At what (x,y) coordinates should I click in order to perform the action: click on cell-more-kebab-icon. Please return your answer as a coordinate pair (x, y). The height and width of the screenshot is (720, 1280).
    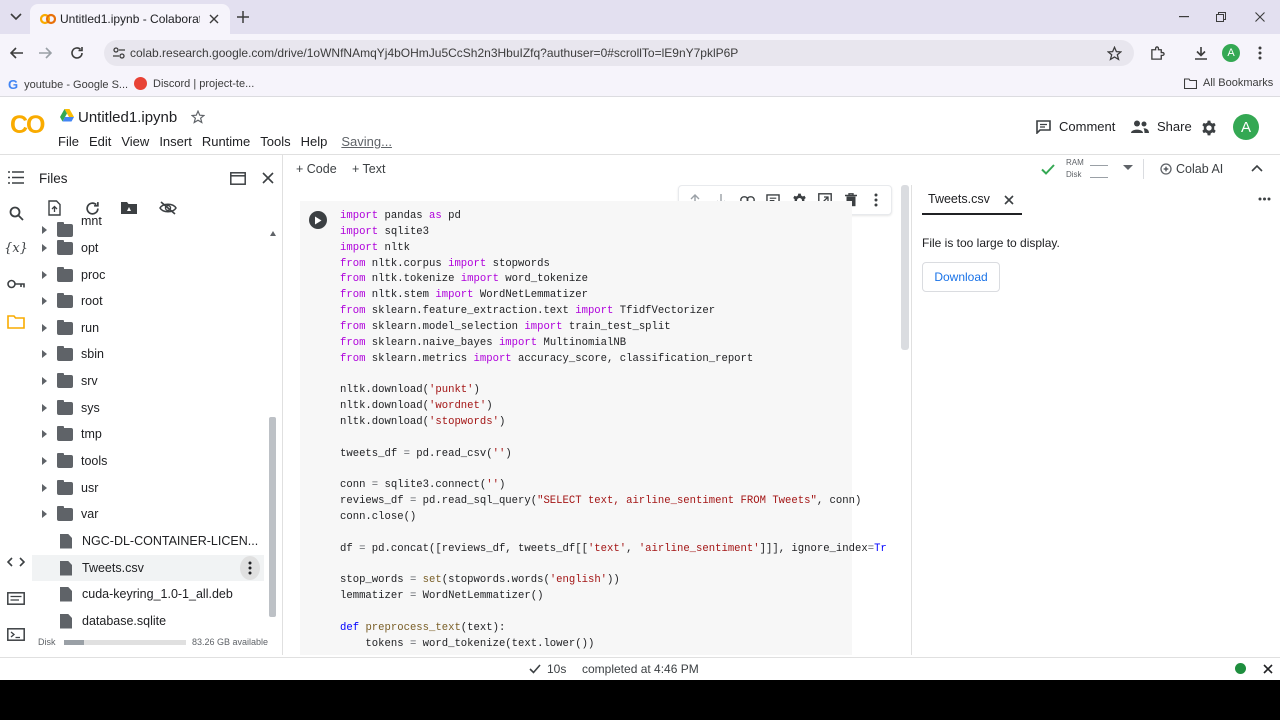
    Looking at the image, I should click on (876, 200).